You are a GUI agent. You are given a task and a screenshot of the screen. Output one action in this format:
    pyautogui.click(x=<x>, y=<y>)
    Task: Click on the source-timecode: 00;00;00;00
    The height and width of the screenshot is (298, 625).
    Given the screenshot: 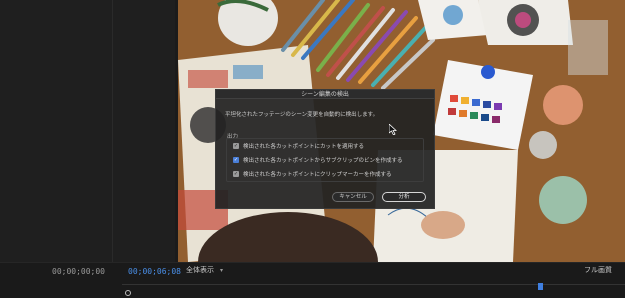 What is the action you would take?
    pyautogui.click(x=78, y=271)
    